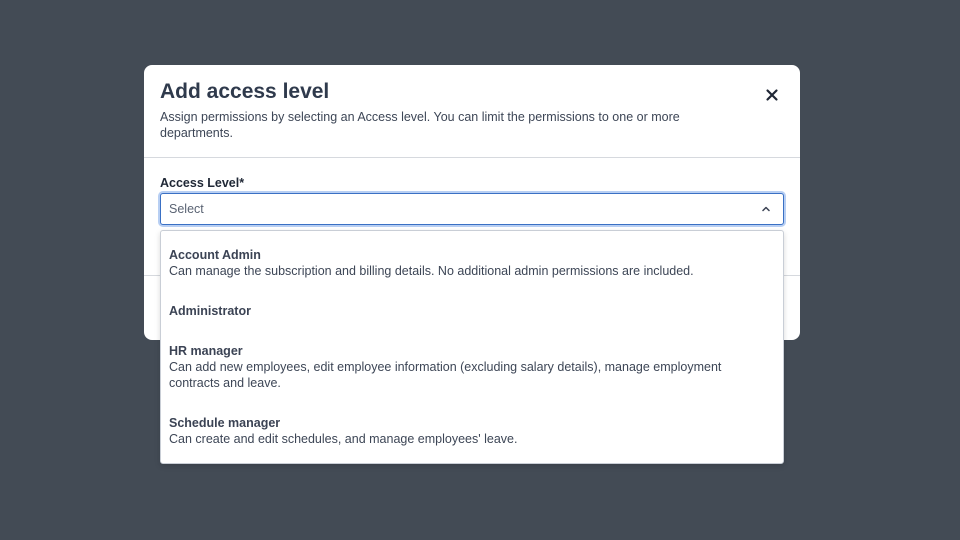  What do you see at coordinates (472, 209) in the screenshot?
I see `access-level-select: Select` at bounding box center [472, 209].